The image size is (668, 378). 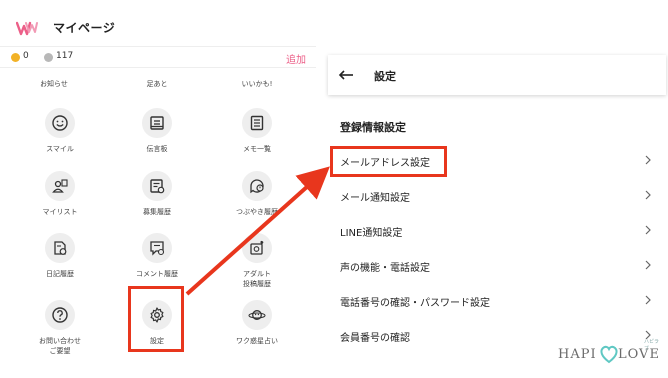 What do you see at coordinates (54, 84) in the screenshot?
I see `menu-item-notices: お知らせ` at bounding box center [54, 84].